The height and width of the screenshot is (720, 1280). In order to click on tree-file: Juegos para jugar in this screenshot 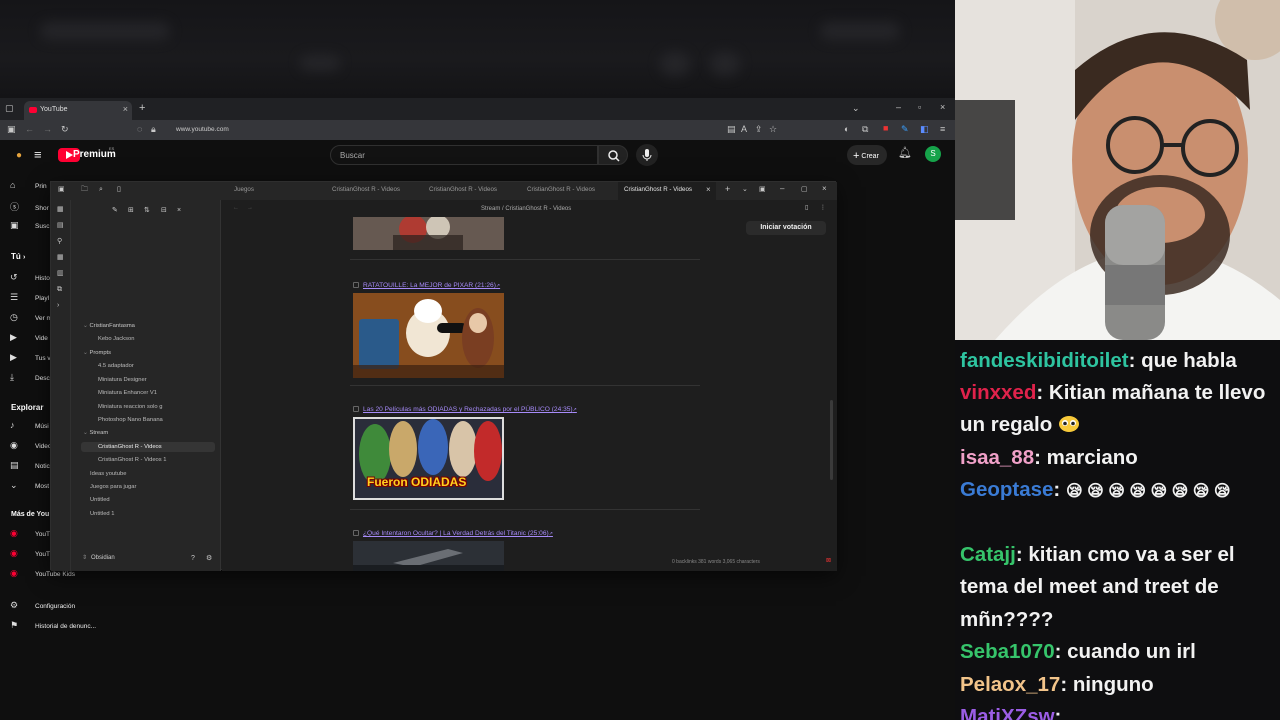, I will do `click(113, 487)`.